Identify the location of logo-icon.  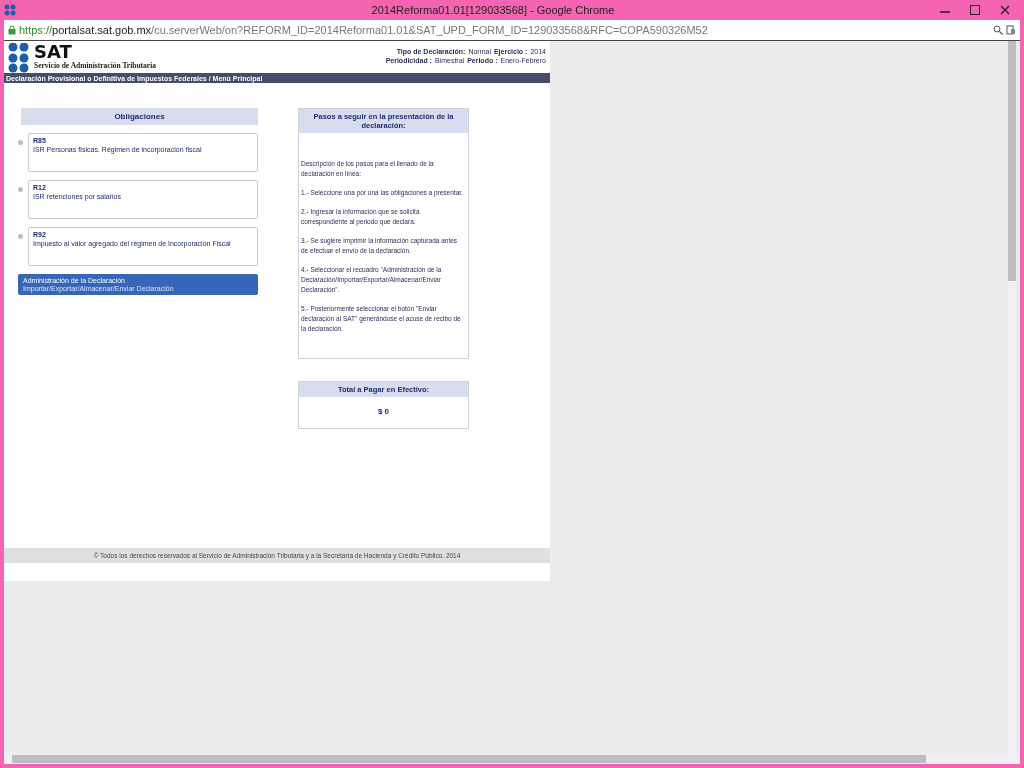
(19, 58).